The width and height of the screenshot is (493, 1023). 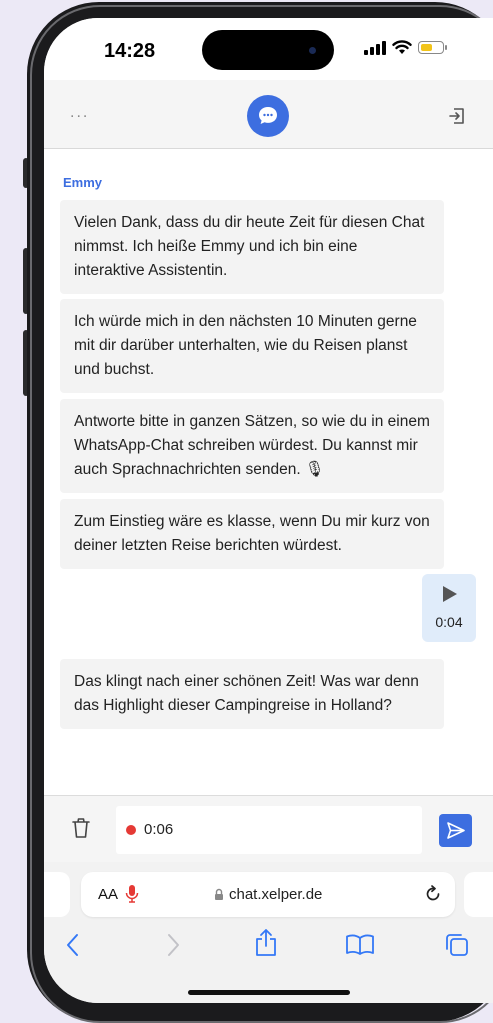 I want to click on reader-settings-button: AA, so click(x=108, y=894).